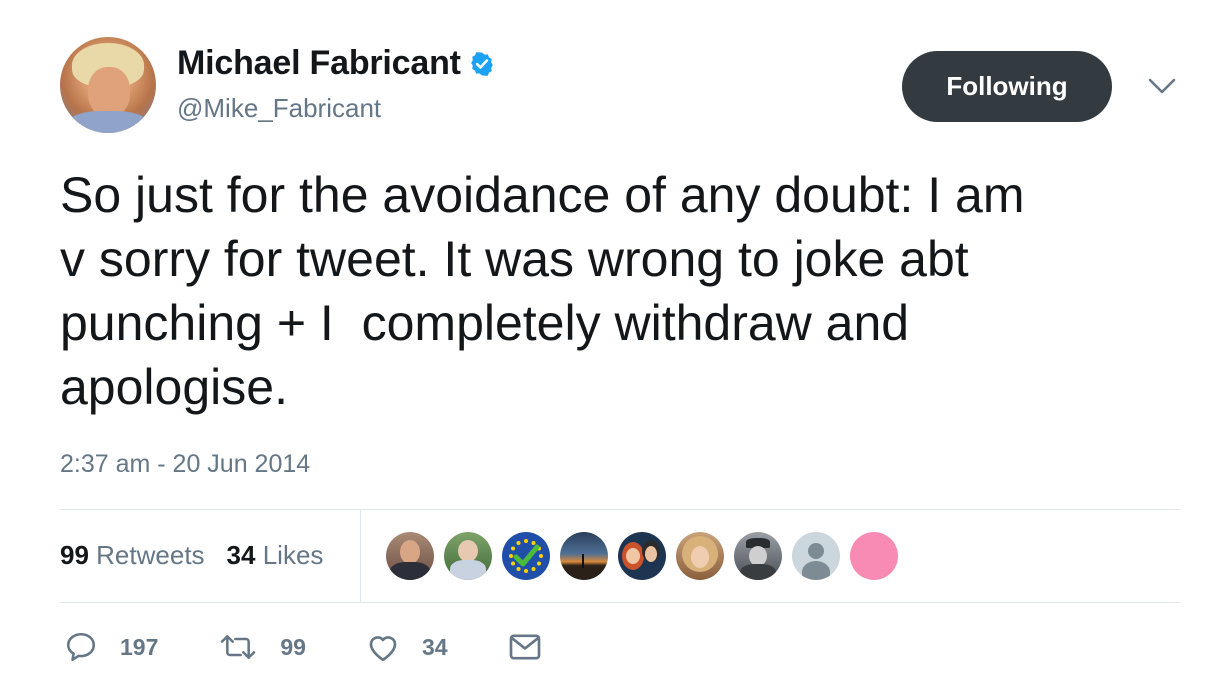 This screenshot has height=698, width=1223. What do you see at coordinates (81, 647) in the screenshot?
I see `reply-icon` at bounding box center [81, 647].